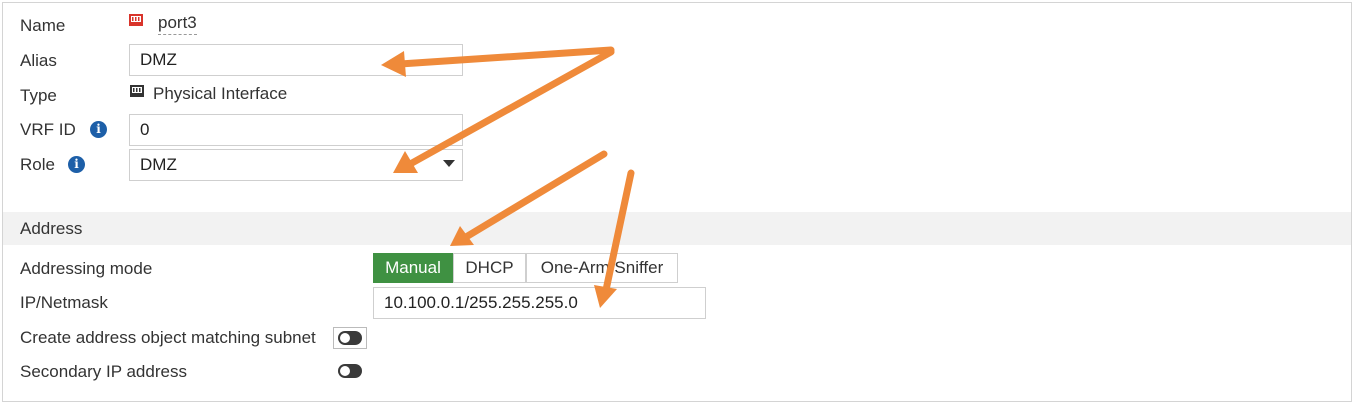 Image resolution: width=1356 pixels, height=406 pixels. What do you see at coordinates (296, 60) in the screenshot?
I see `alias-input: DMZ` at bounding box center [296, 60].